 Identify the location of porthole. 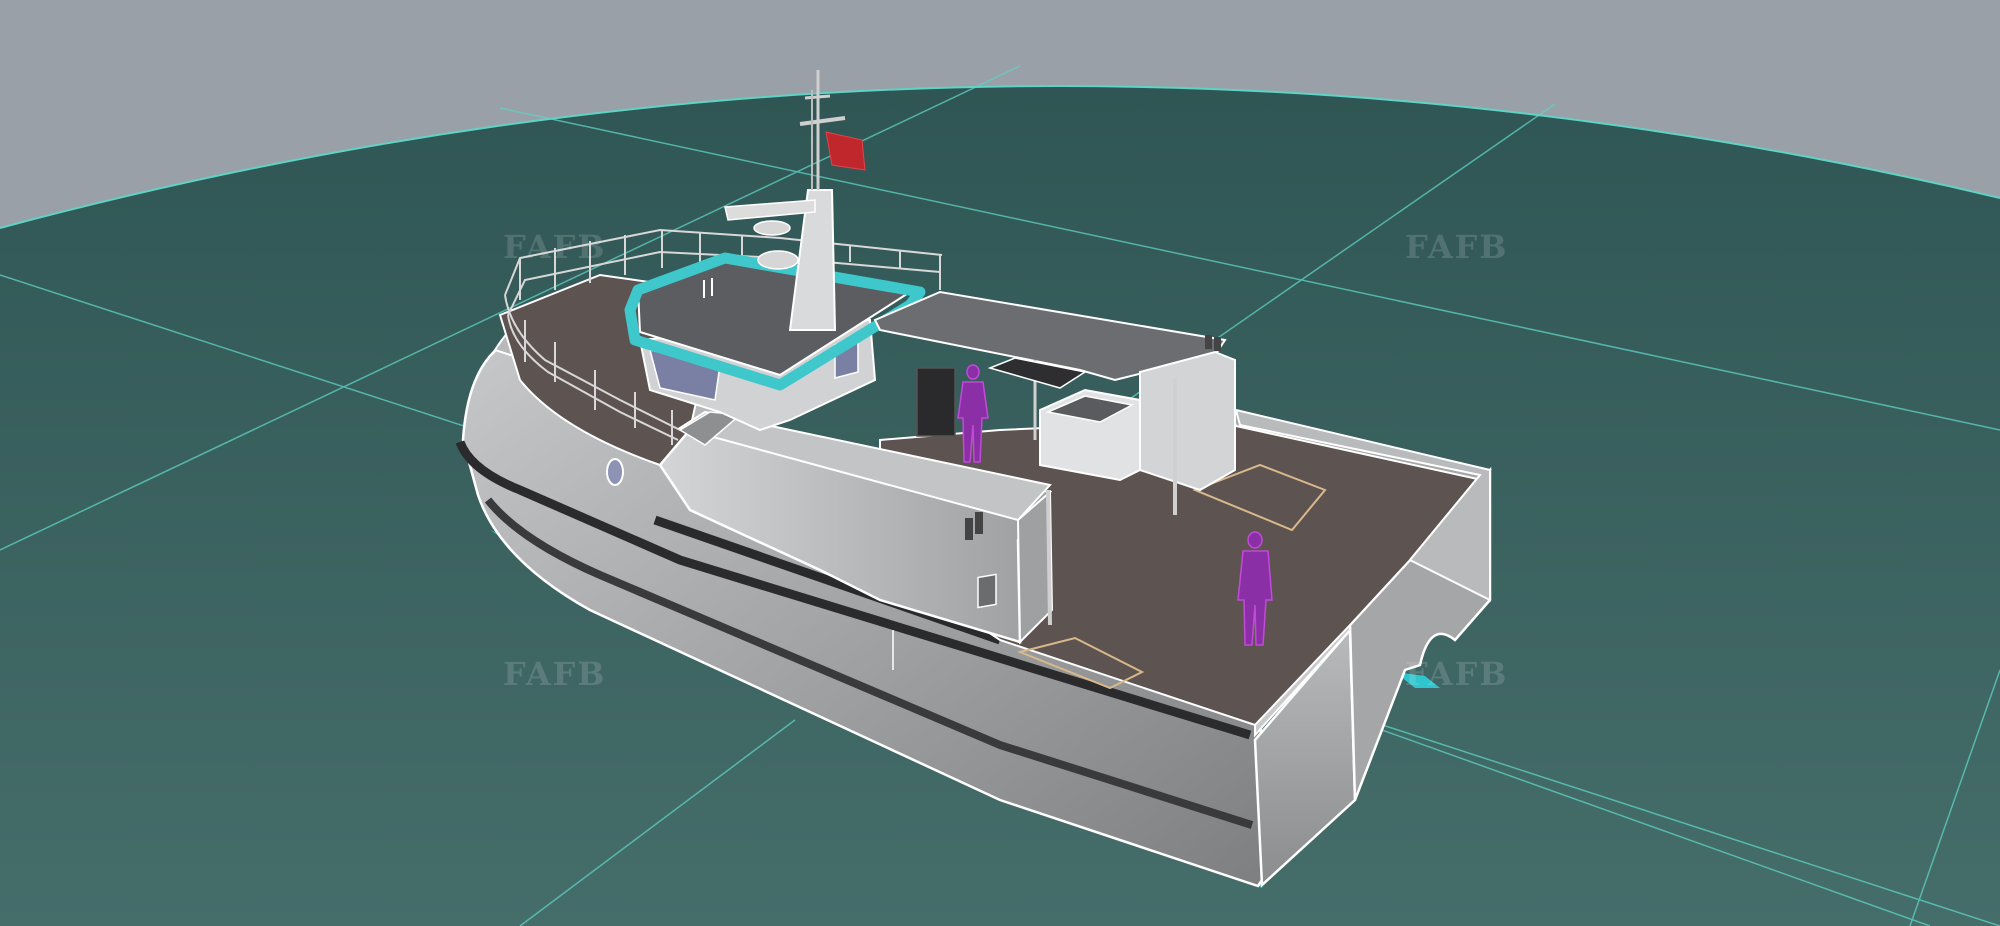
(615, 472).